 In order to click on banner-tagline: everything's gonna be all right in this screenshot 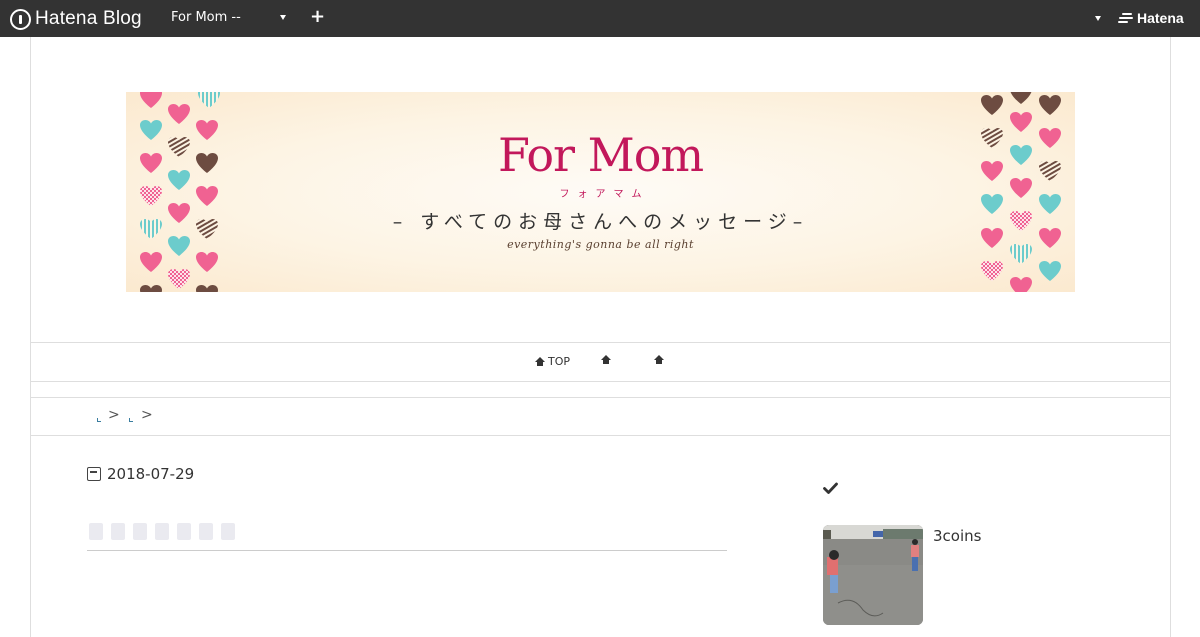, I will do `click(600, 244)`.